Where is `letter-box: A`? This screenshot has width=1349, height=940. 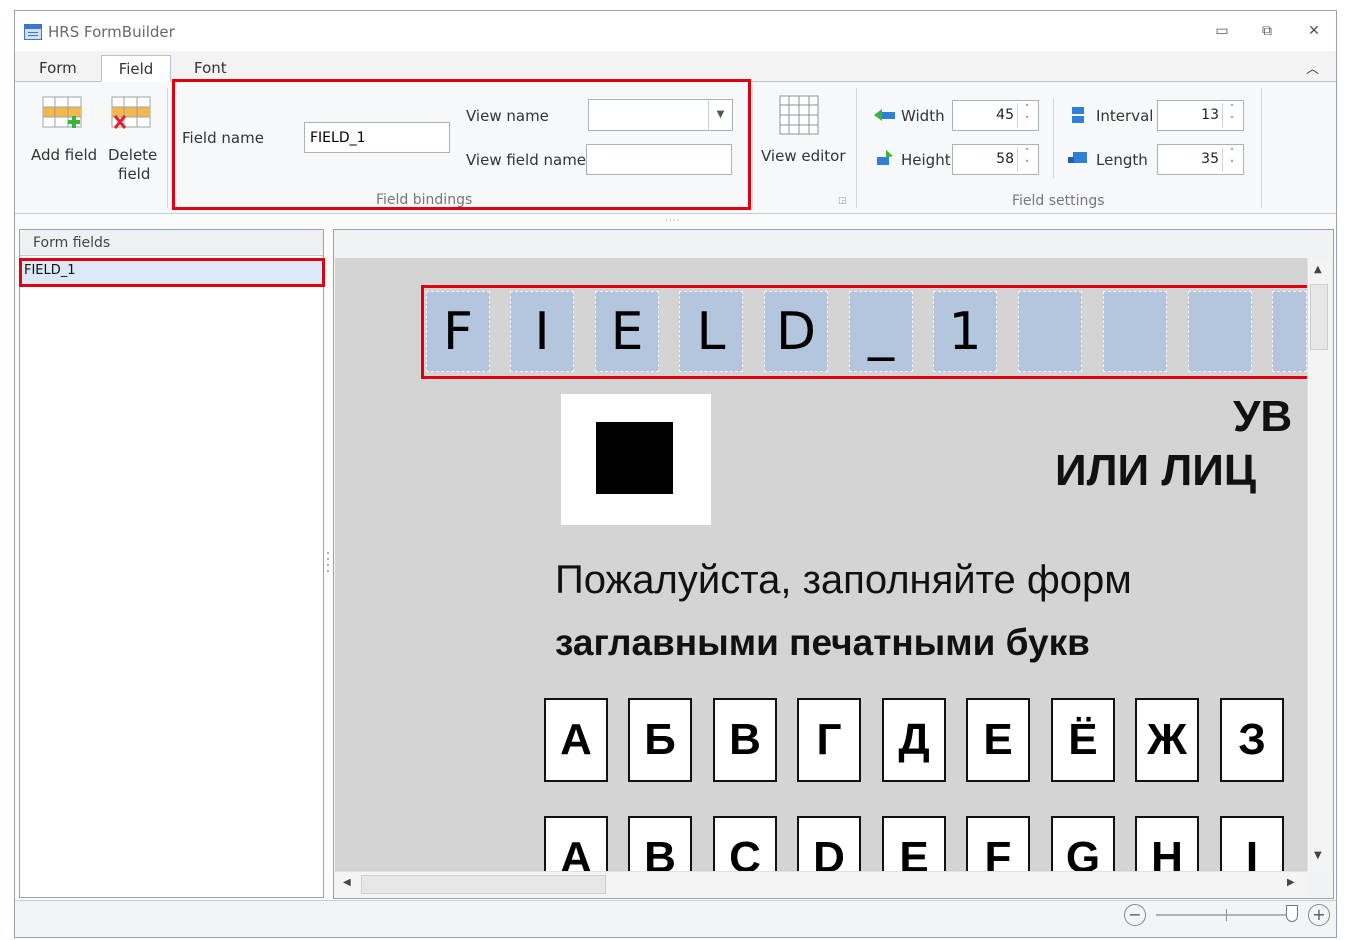
letter-box: A is located at coordinates (576, 843).